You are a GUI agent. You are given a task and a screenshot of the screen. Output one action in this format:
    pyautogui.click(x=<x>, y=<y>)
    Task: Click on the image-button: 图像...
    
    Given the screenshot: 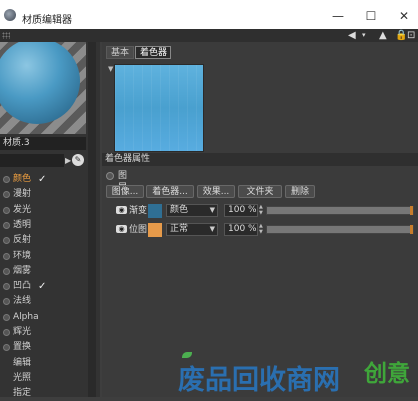 What is the action you would take?
    pyautogui.click(x=125, y=191)
    